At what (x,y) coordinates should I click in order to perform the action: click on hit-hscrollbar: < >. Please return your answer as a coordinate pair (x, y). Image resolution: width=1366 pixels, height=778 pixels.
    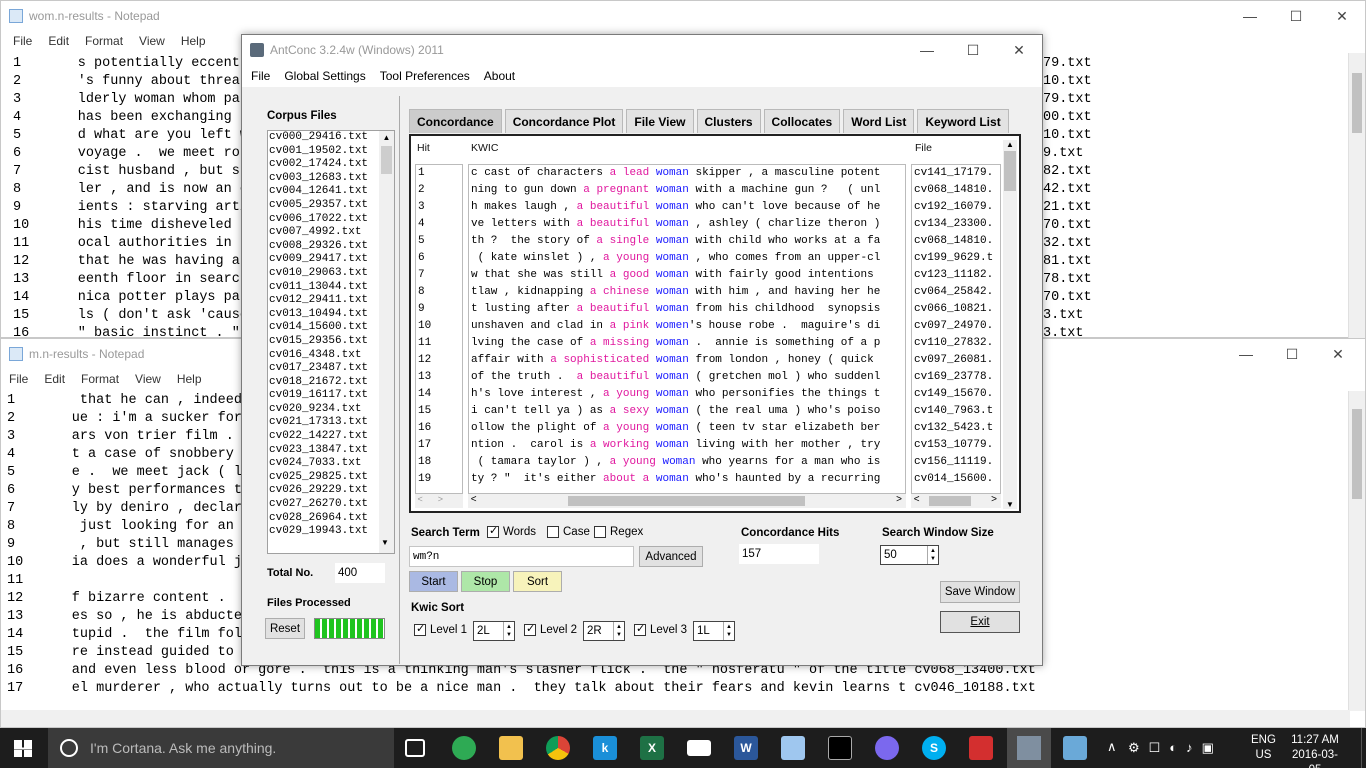
    Looking at the image, I should click on (439, 501).